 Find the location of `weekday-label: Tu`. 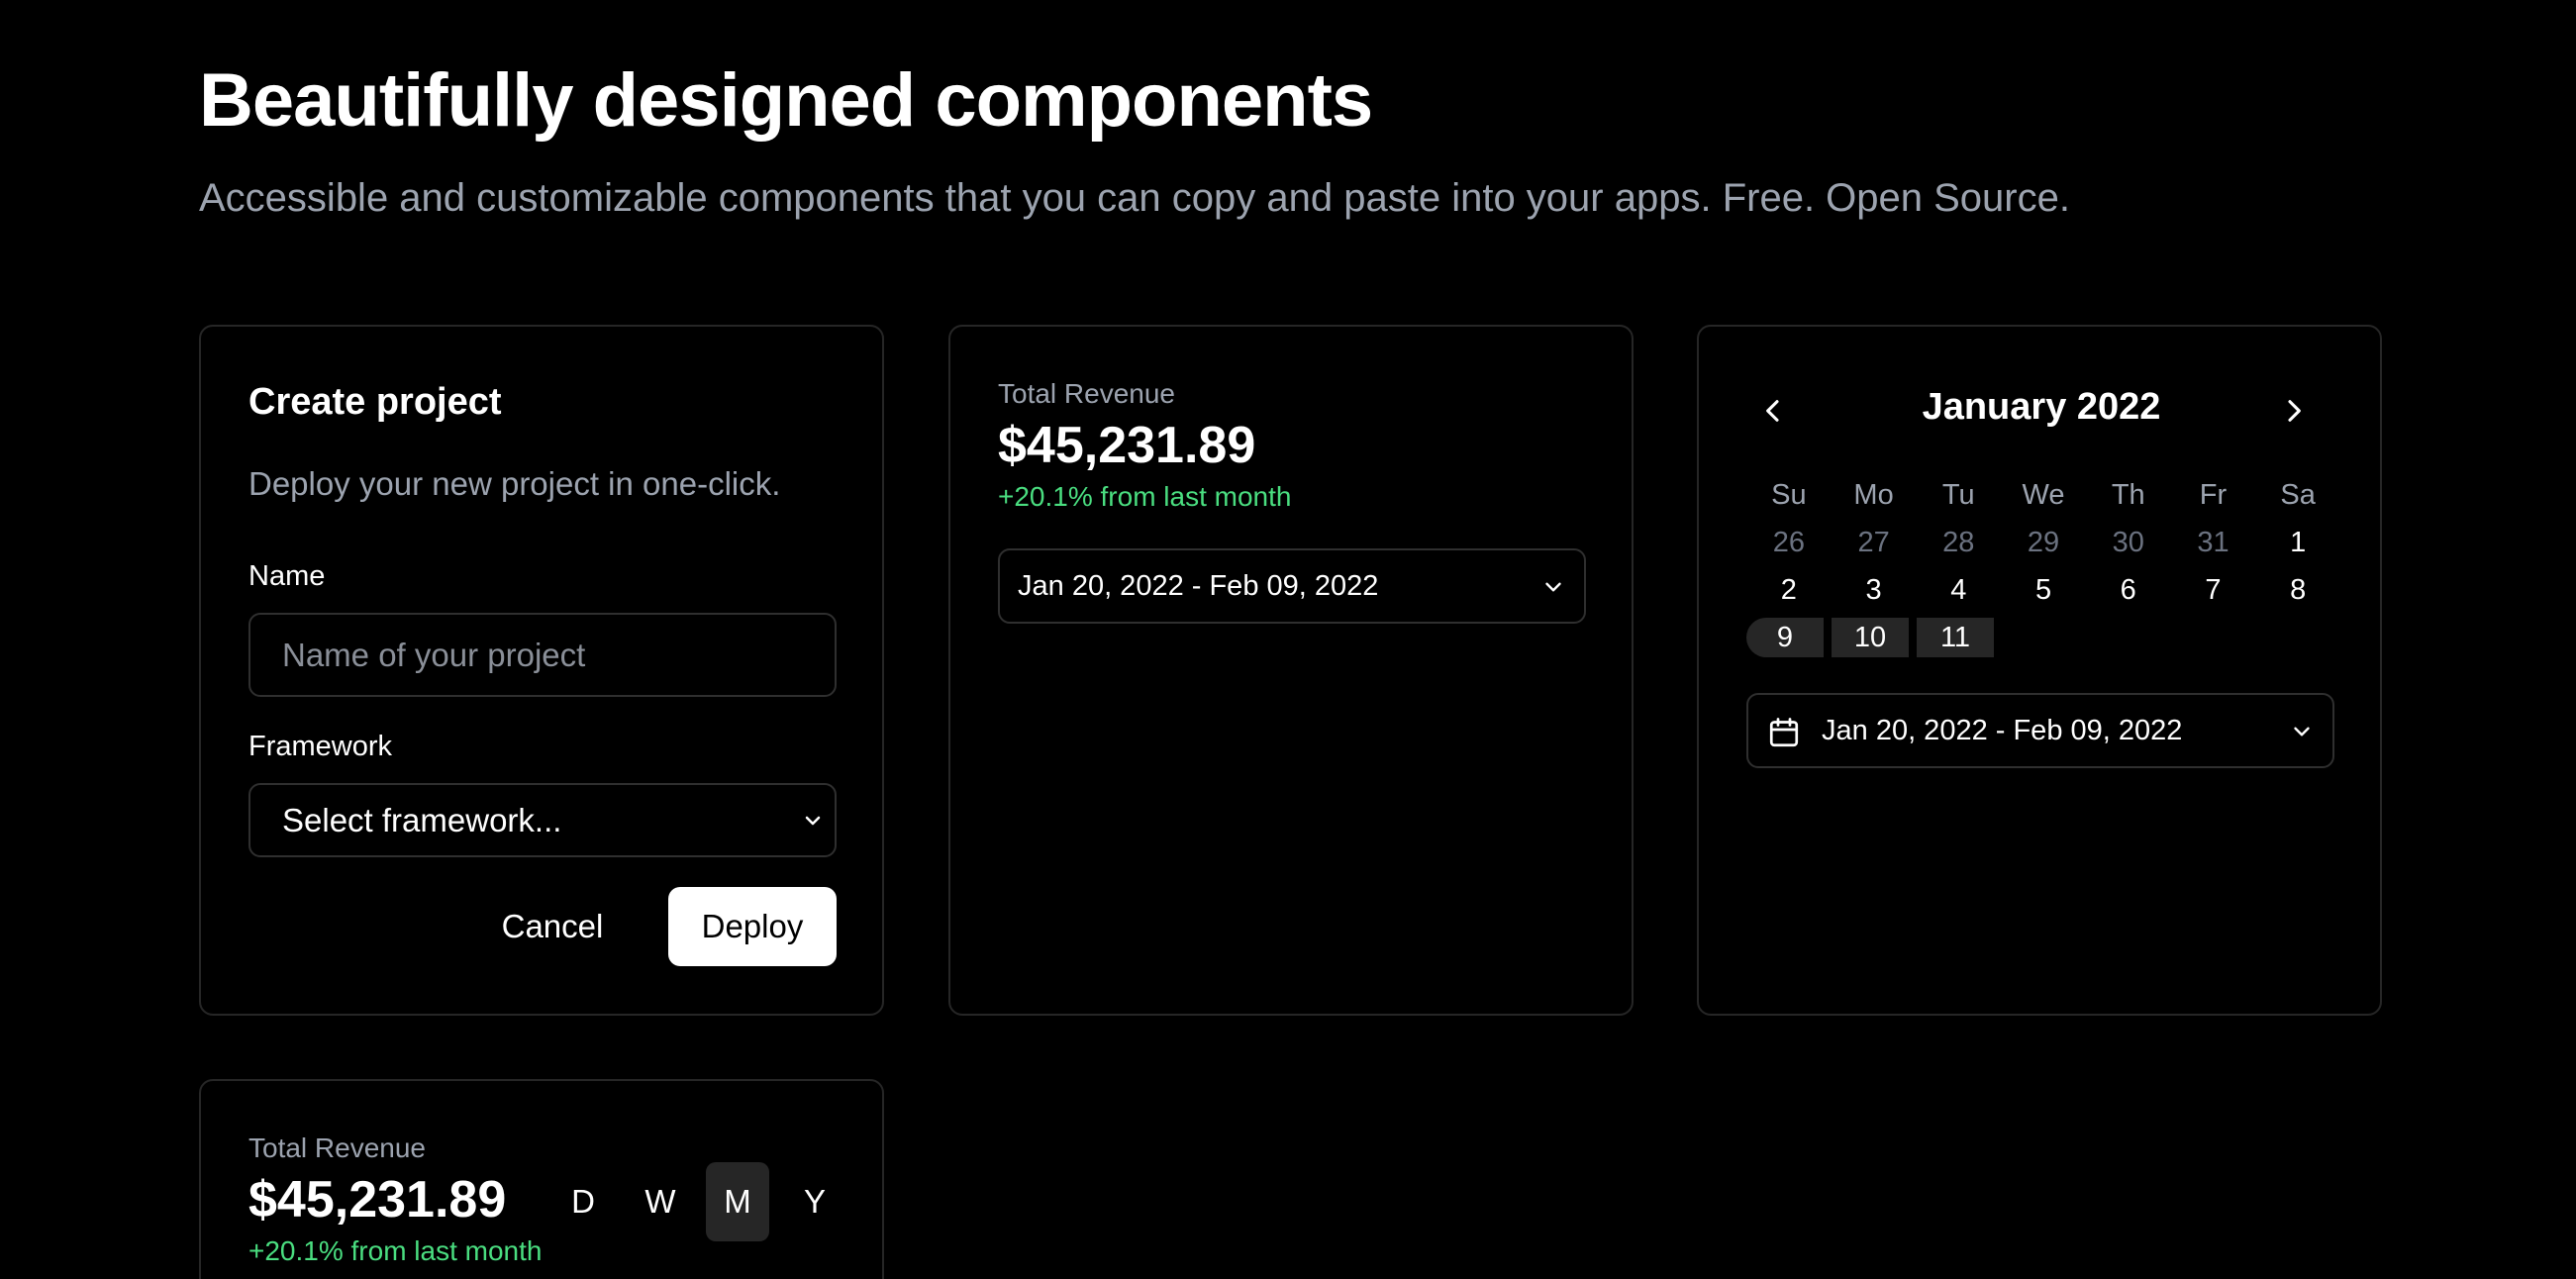

weekday-label: Tu is located at coordinates (1958, 494).